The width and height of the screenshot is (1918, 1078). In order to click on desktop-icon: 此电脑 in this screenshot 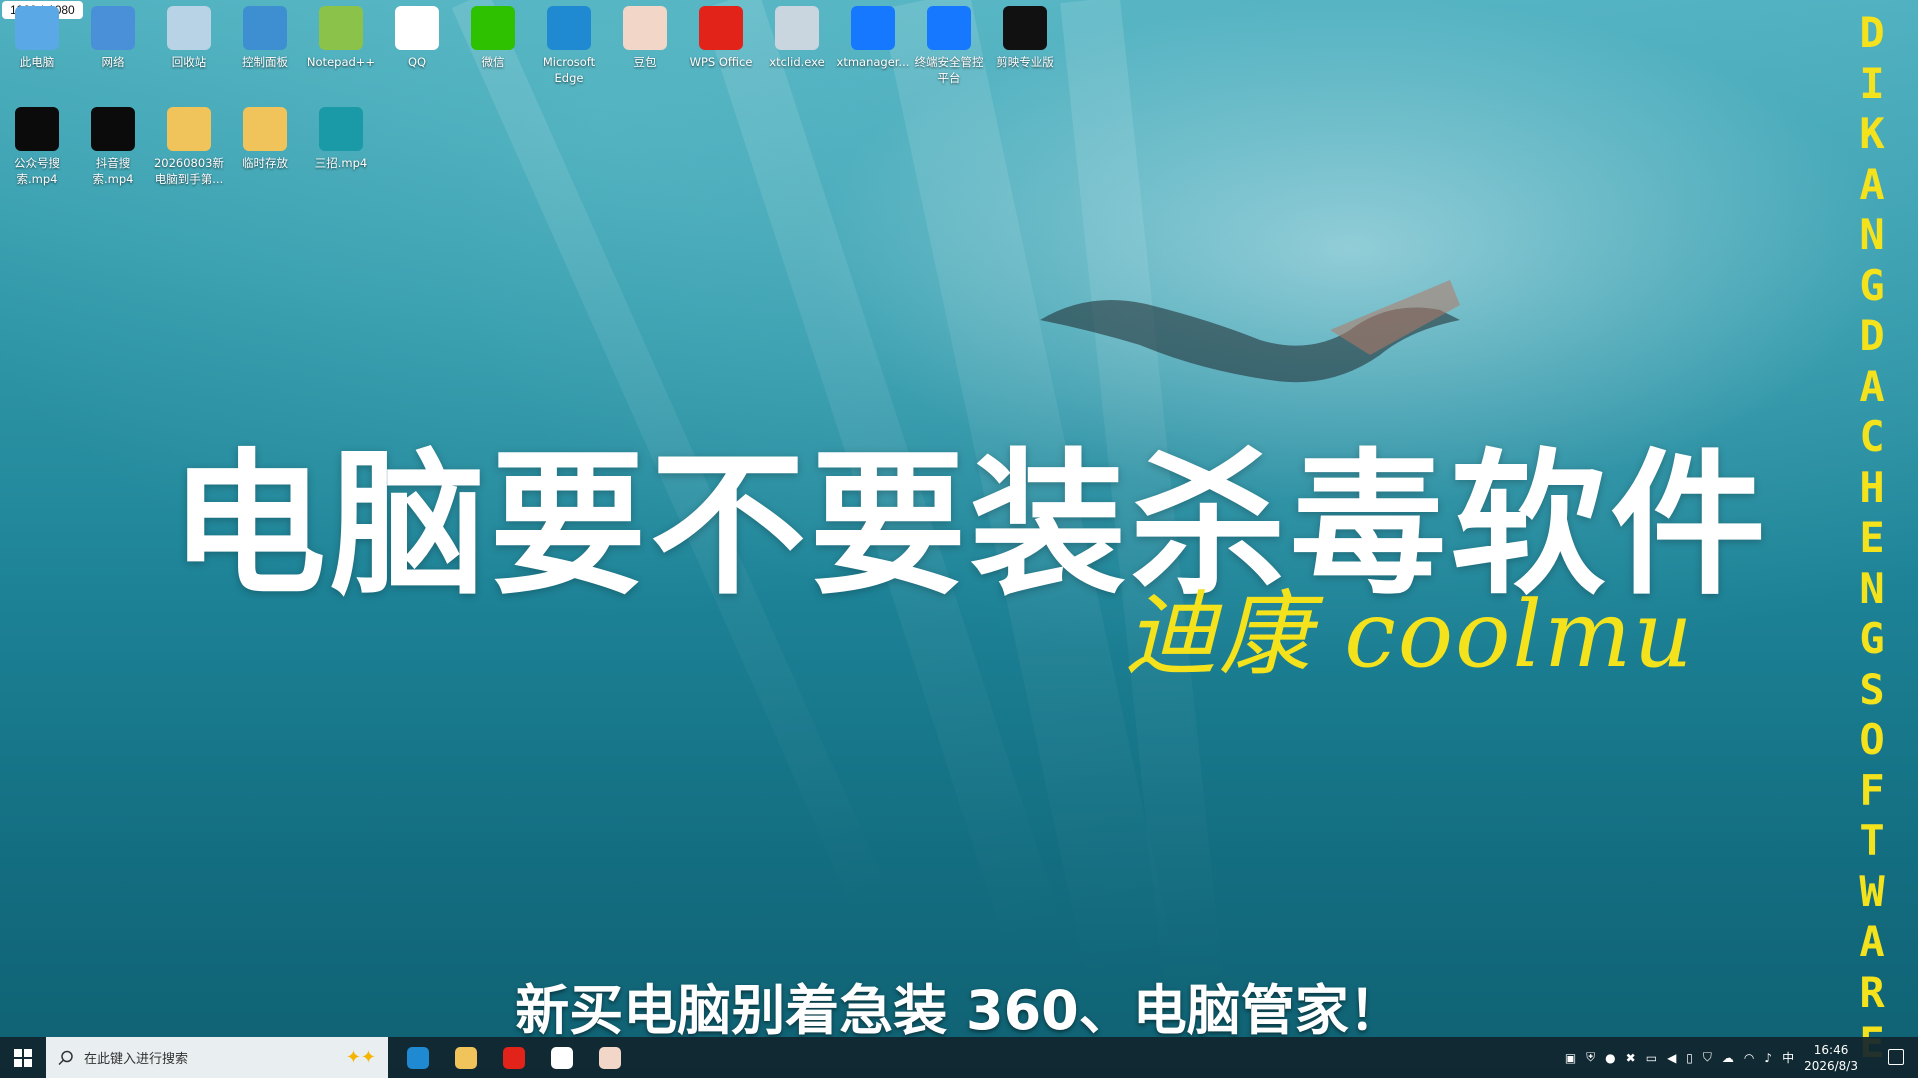, I will do `click(37, 36)`.